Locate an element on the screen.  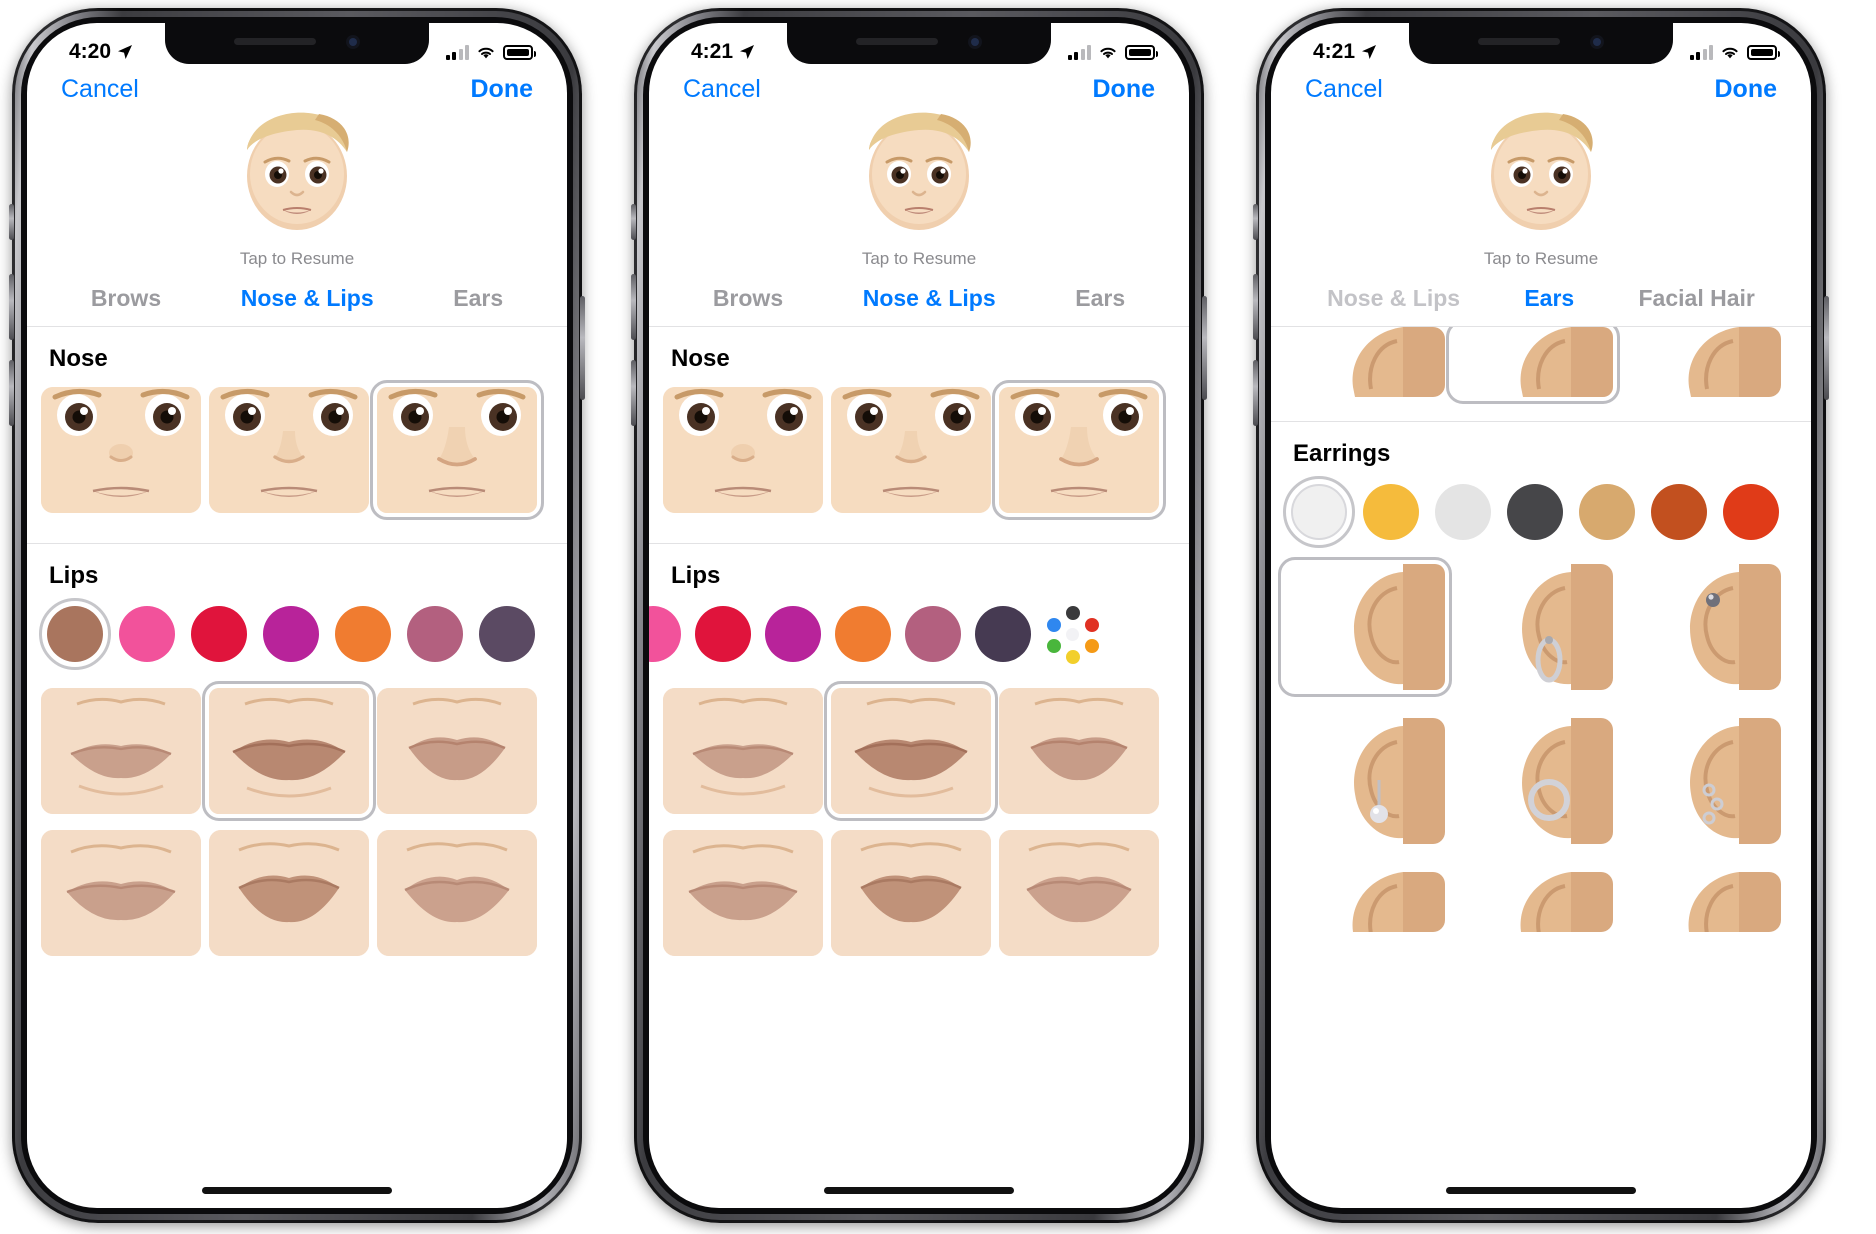
status-bar: 4:20 is located at coordinates (297, 47).